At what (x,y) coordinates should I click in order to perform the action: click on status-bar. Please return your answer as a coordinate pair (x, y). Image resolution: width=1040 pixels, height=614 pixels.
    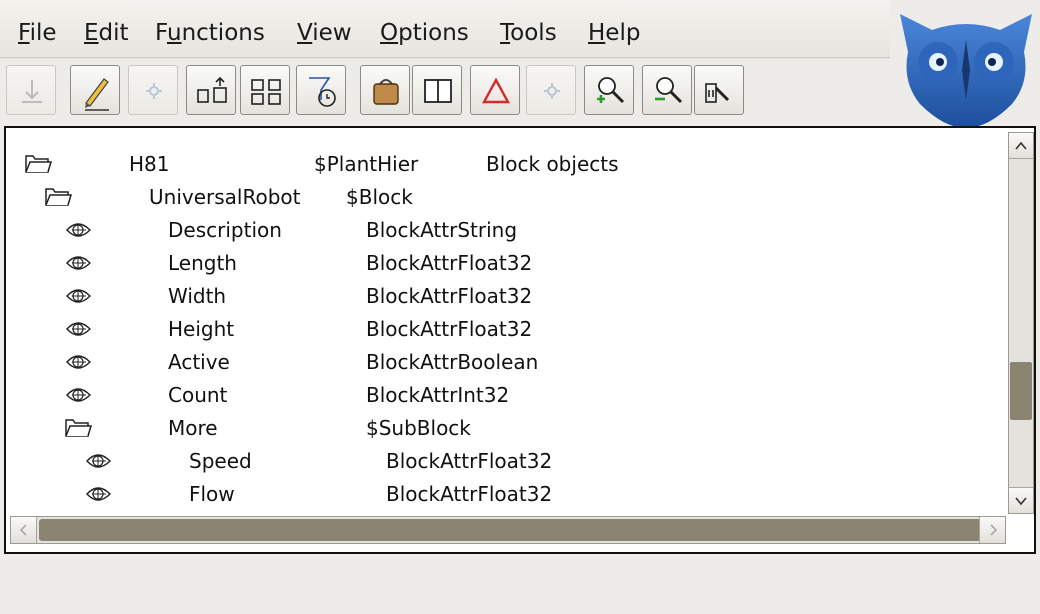
    Looking at the image, I should click on (520, 585).